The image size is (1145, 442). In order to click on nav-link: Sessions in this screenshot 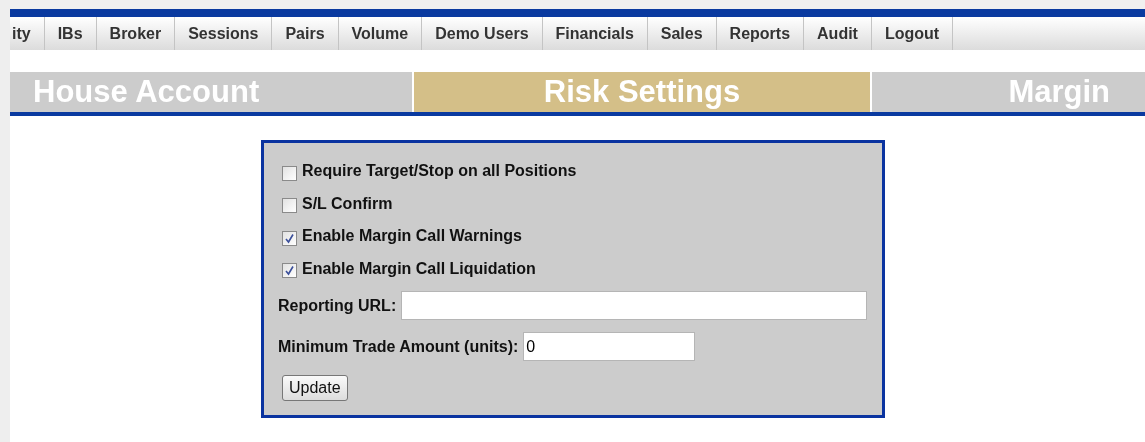, I will do `click(224, 33)`.